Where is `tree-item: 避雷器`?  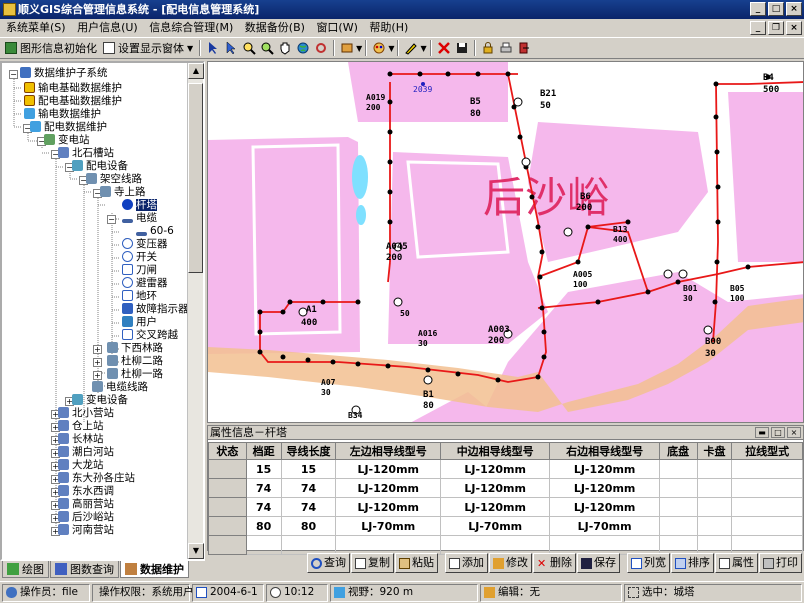 tree-item: 避雷器 is located at coordinates (145, 283).